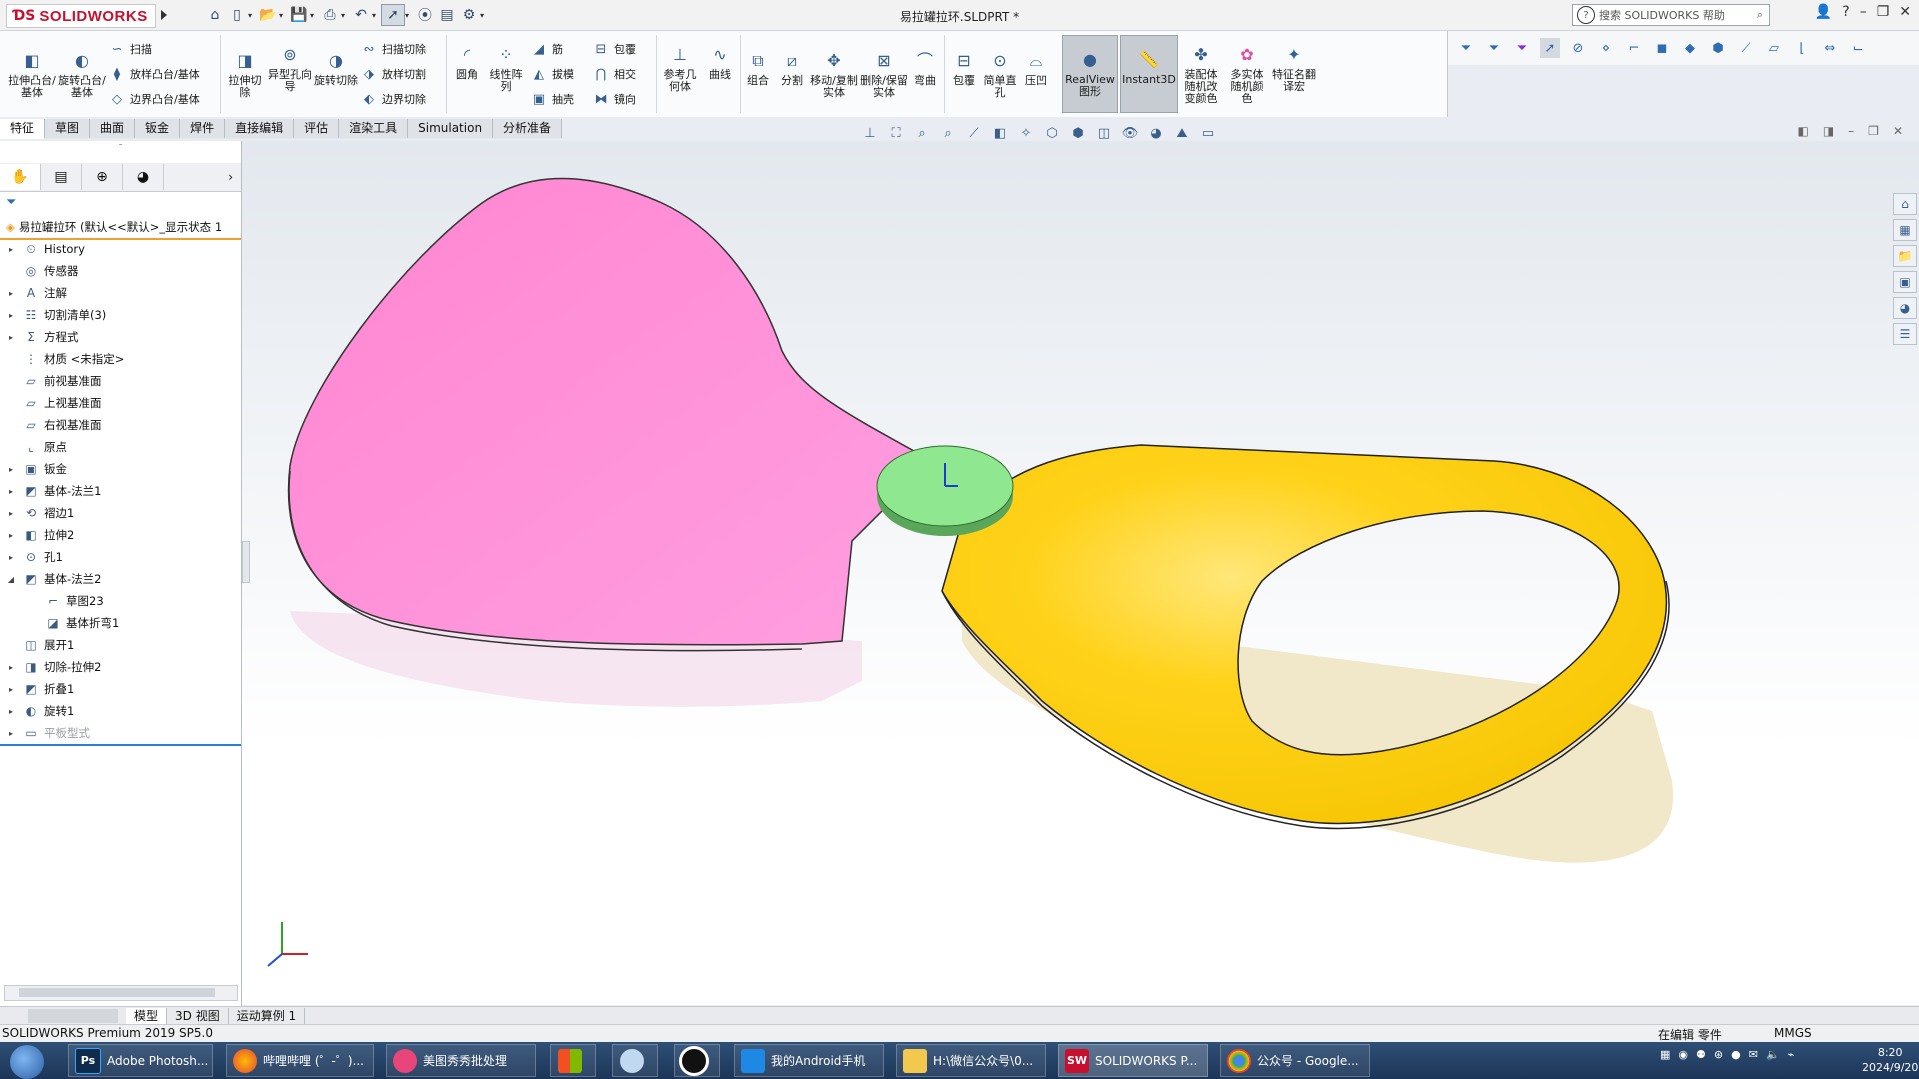  Describe the element at coordinates (50, 425) in the screenshot. I see `tree-item: ▱ 右视基准面` at that location.